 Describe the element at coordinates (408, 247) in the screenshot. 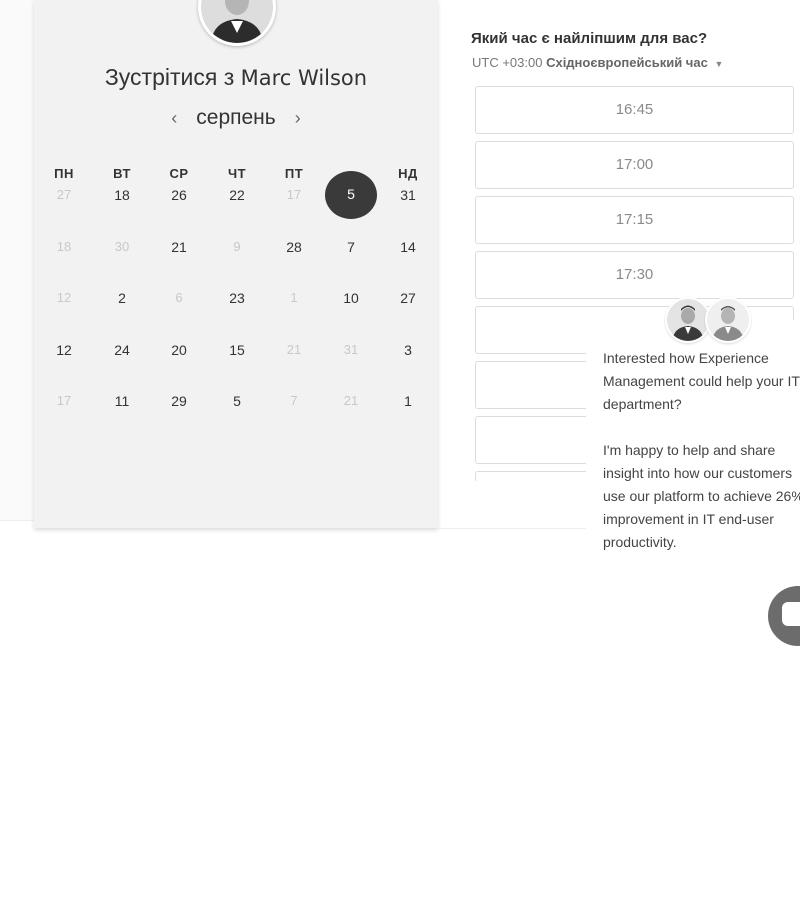

I see `calendar-day: 14` at that location.